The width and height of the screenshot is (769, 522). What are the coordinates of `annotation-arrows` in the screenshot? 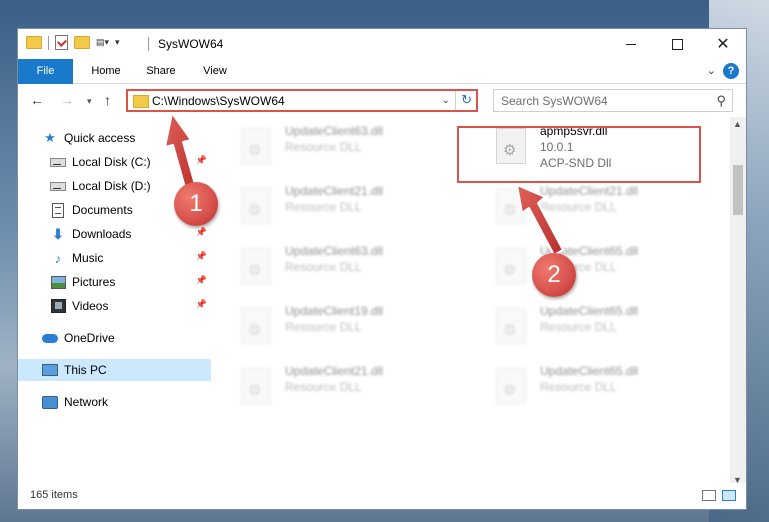 It's located at (364, 184).